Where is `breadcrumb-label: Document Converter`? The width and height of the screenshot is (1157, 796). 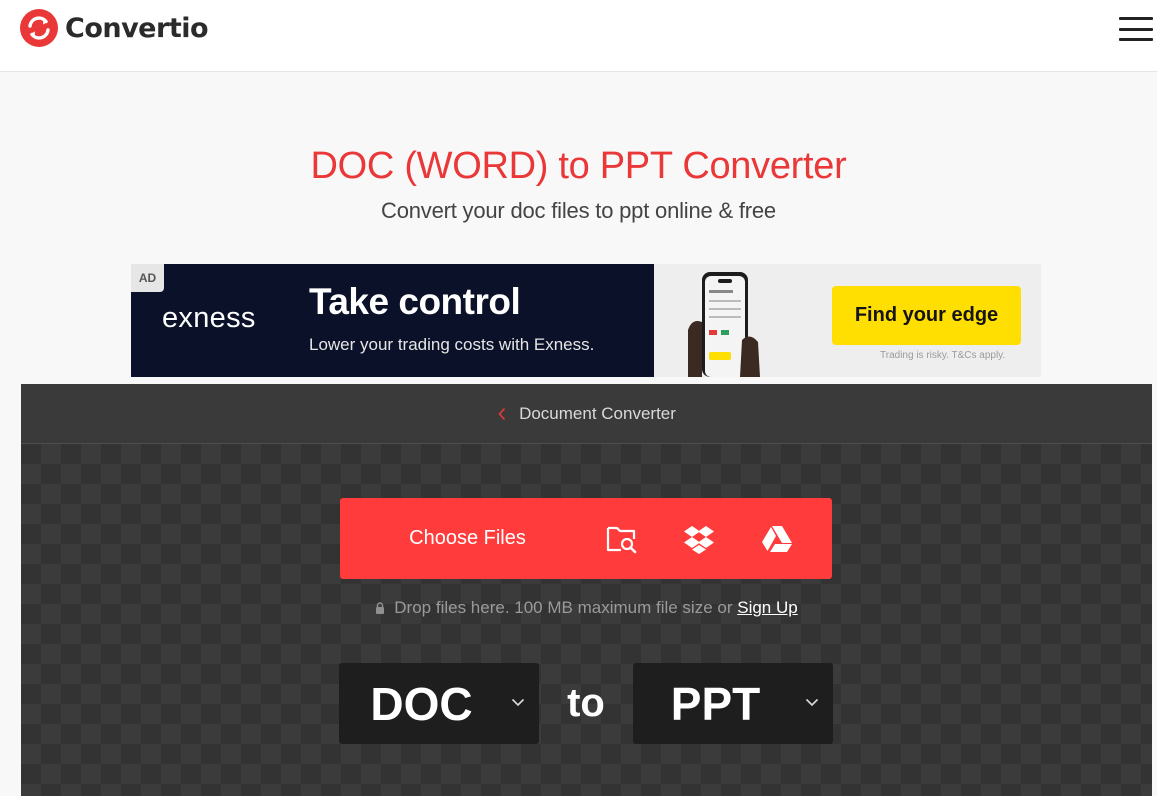 breadcrumb-label: Document Converter is located at coordinates (597, 413).